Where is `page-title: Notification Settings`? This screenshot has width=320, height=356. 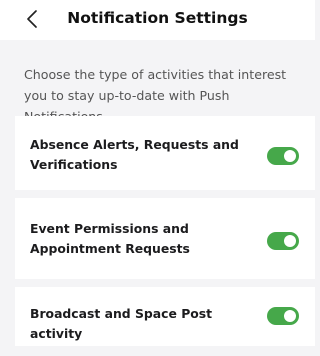 page-title: Notification Settings is located at coordinates (157, 18).